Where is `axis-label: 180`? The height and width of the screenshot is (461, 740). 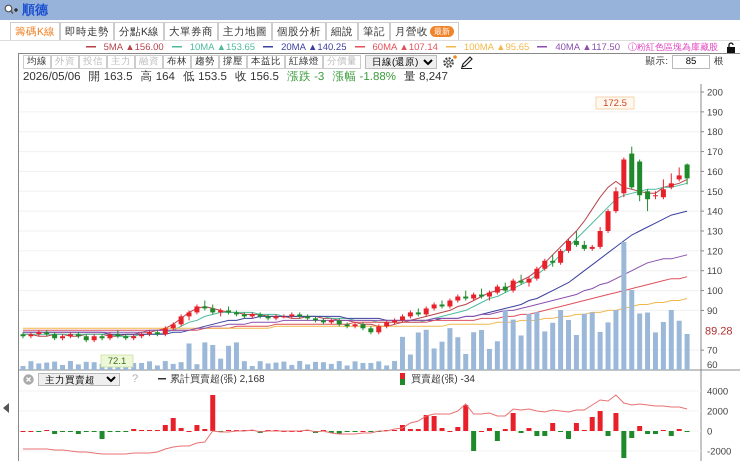
axis-label: 180 is located at coordinates (715, 132).